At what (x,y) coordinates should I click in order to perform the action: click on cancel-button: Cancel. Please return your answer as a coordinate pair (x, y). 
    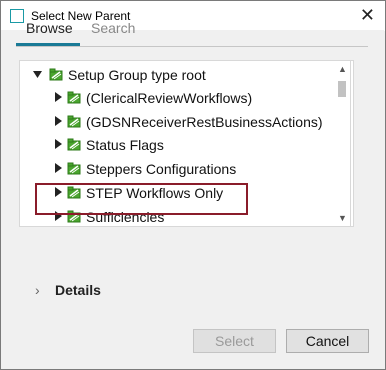
    Looking at the image, I should click on (327, 341).